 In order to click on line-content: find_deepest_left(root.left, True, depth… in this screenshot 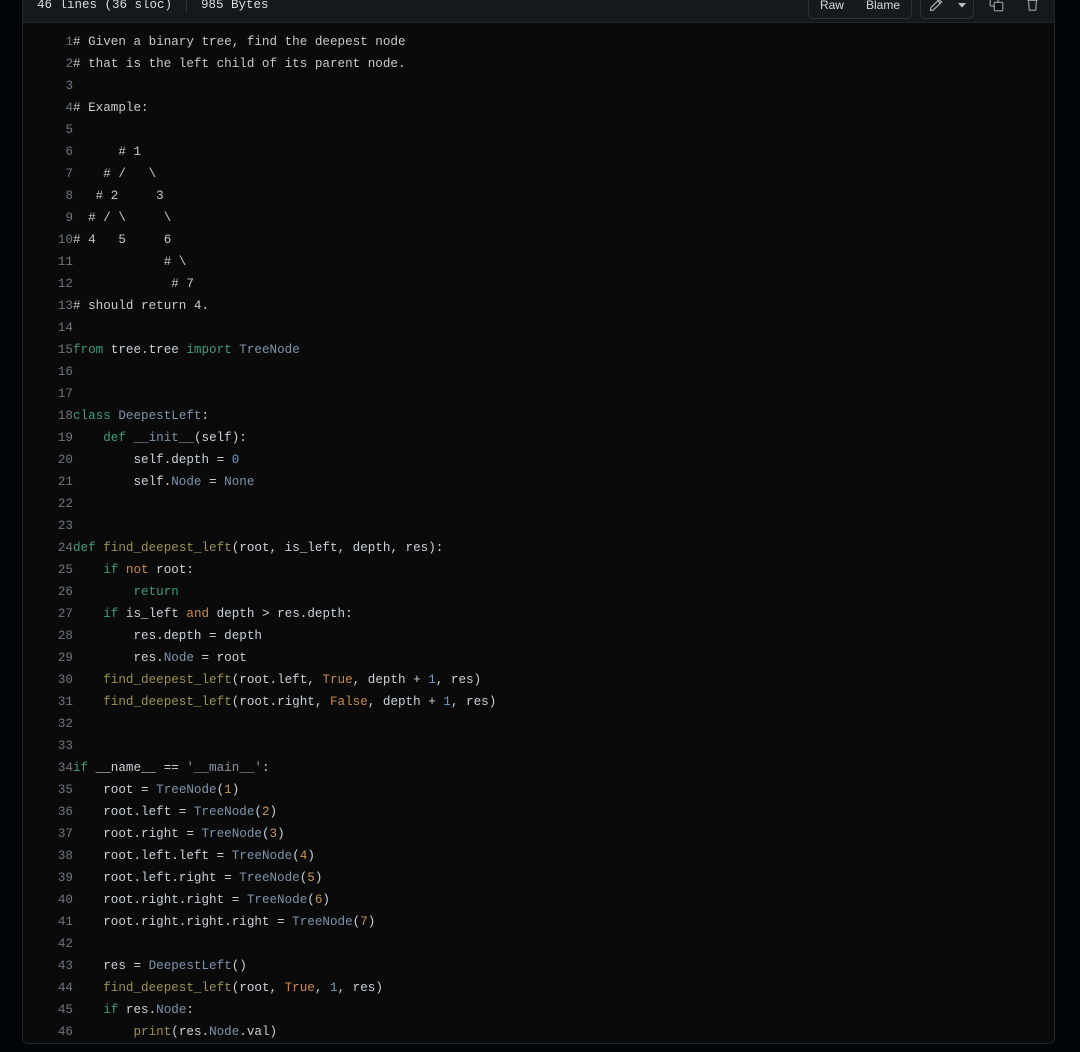, I will do `click(563, 680)`.